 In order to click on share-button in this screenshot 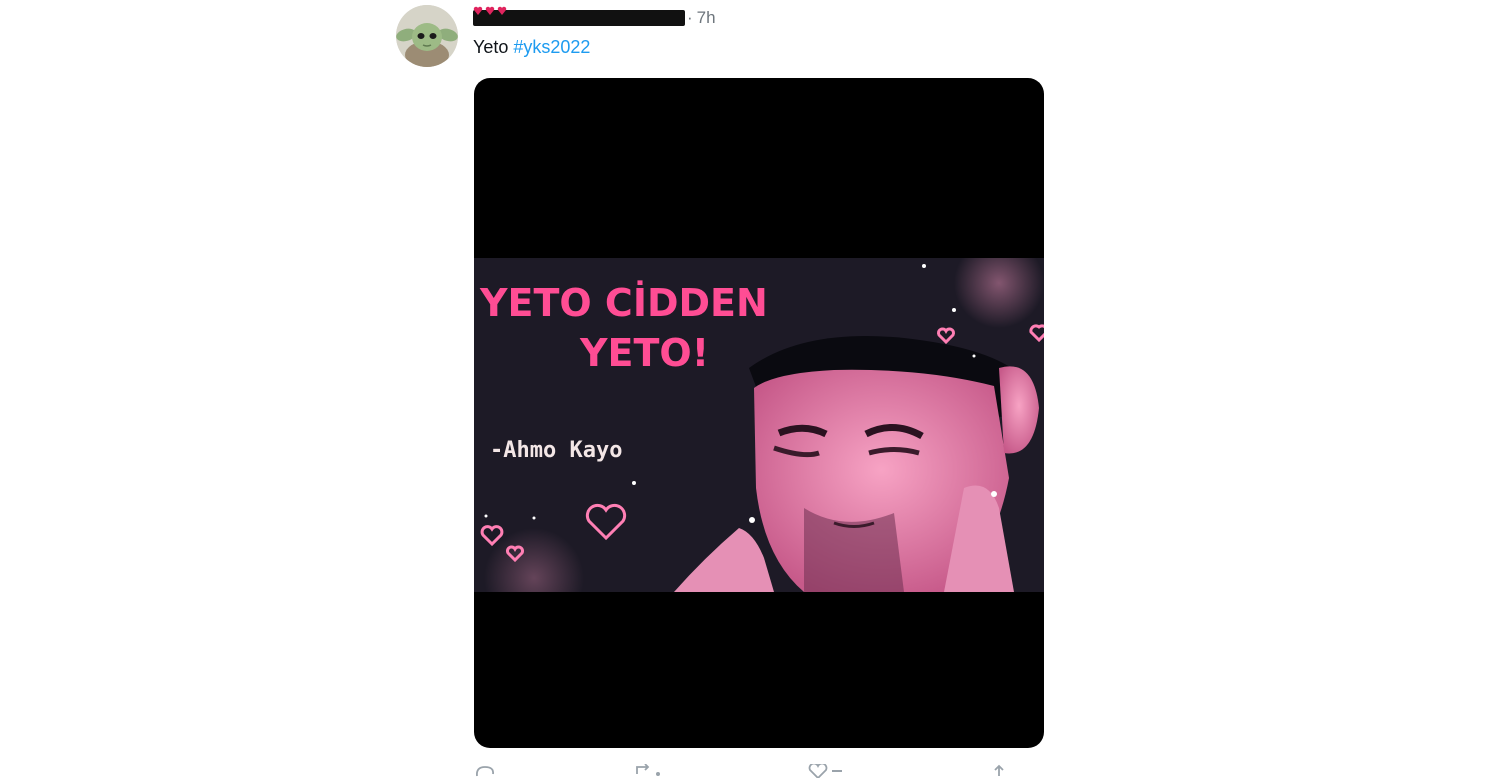, I will do `click(999, 771)`.